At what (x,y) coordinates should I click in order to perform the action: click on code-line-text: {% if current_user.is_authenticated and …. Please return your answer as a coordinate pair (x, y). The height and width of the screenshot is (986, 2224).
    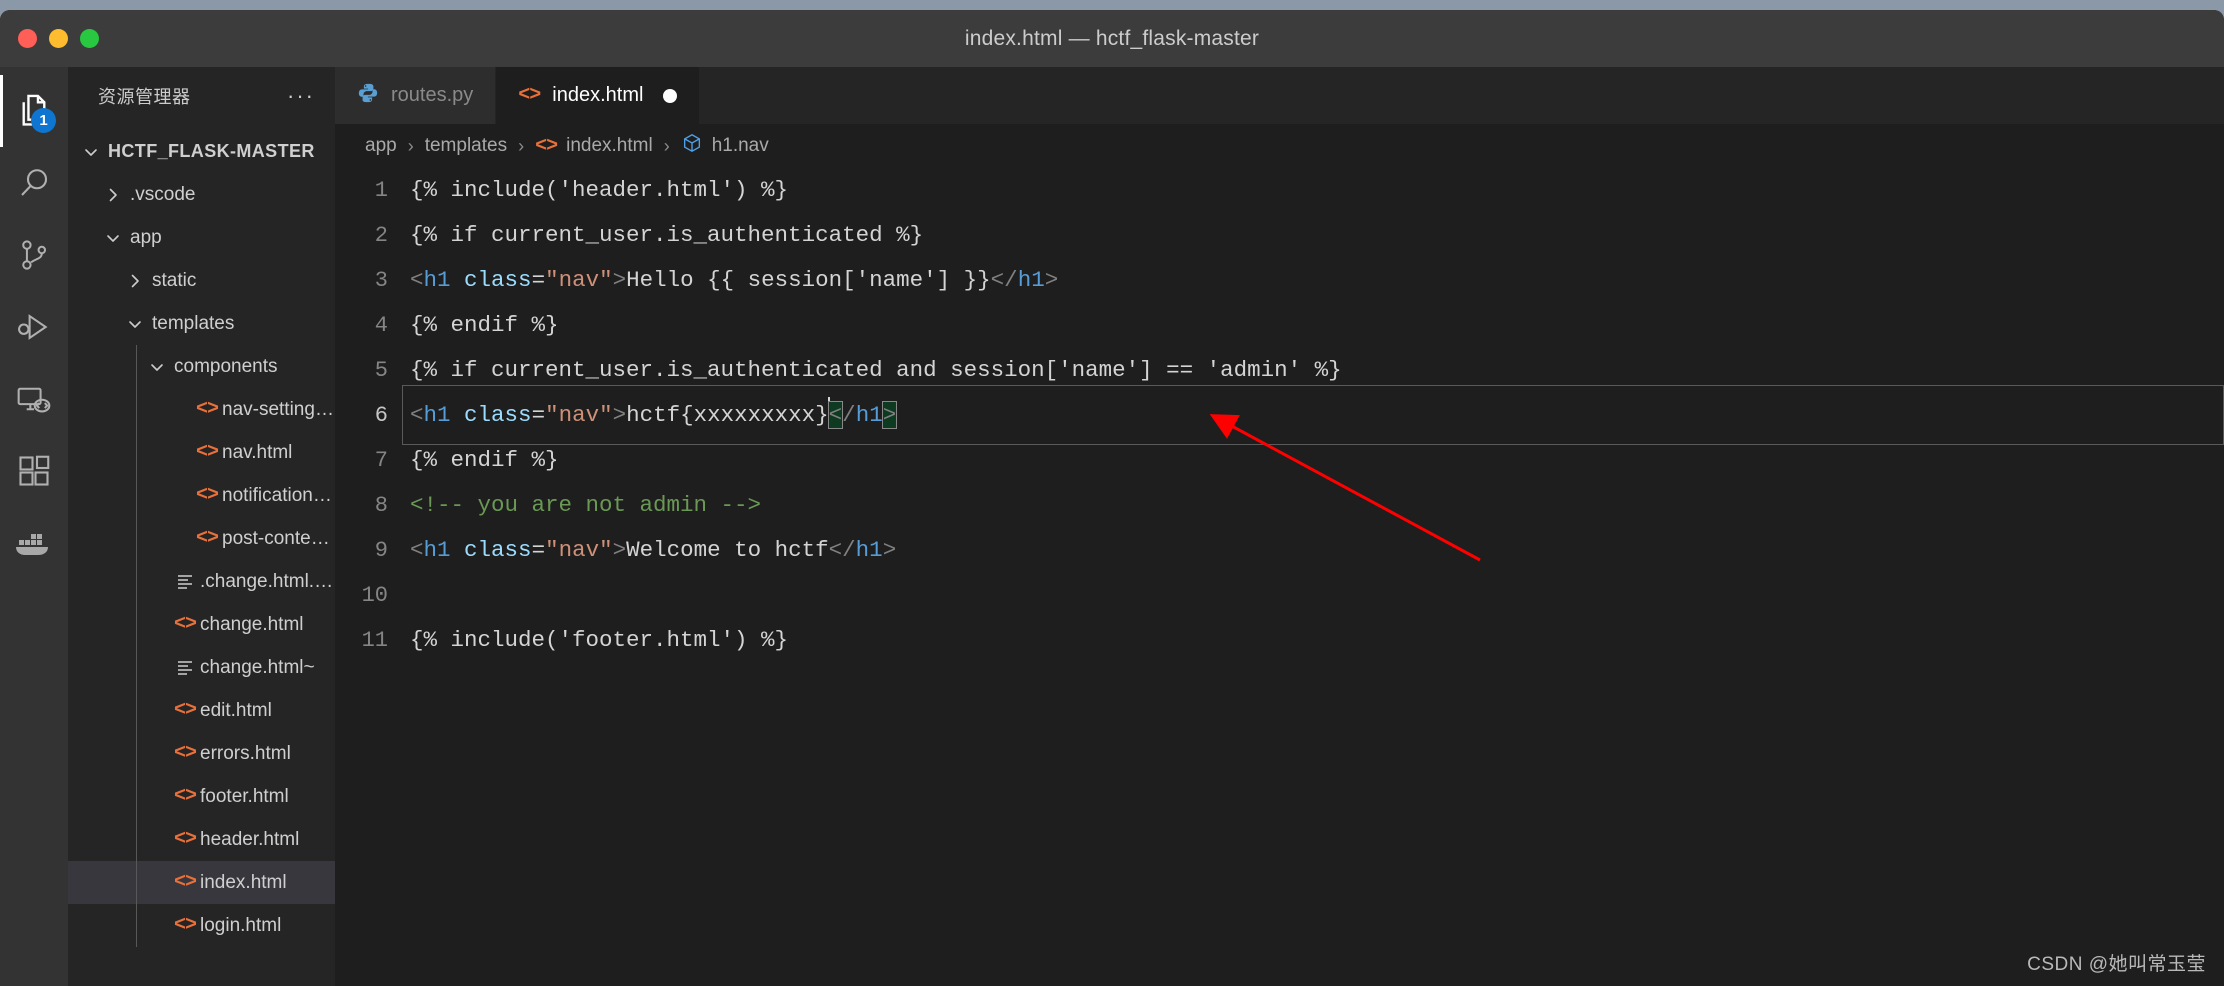
    Looking at the image, I should click on (1317, 370).